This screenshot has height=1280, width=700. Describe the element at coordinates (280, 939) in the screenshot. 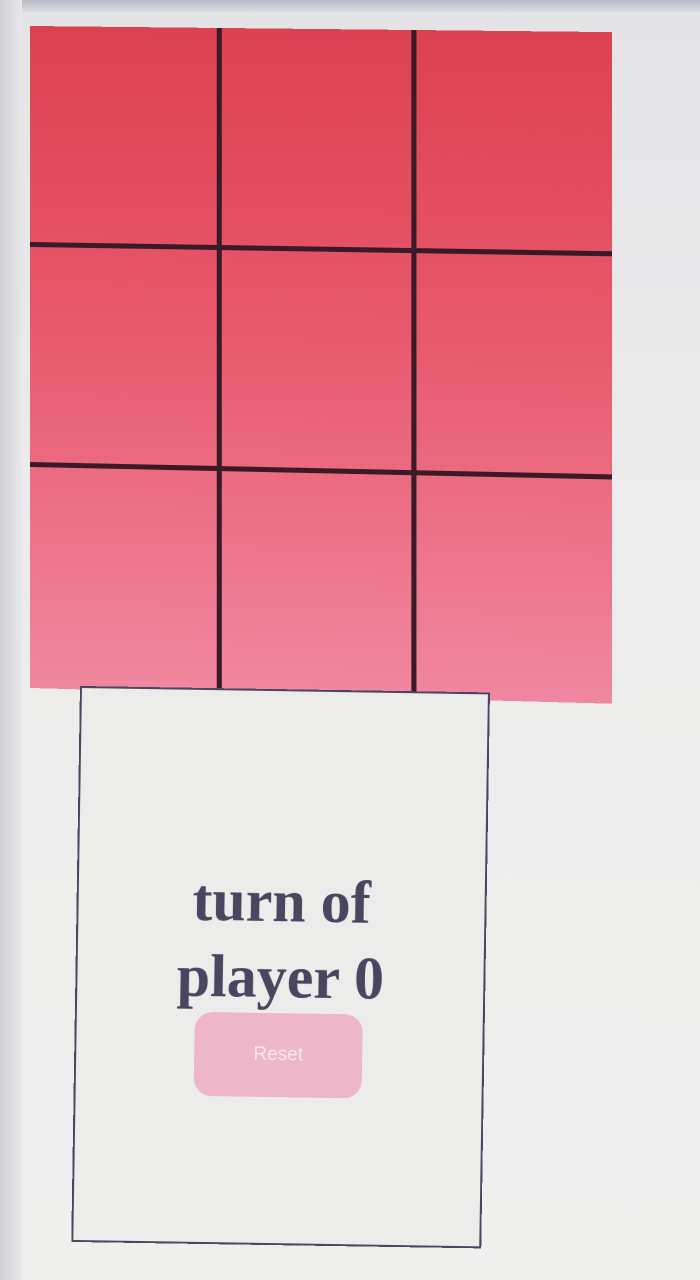

I see `turn-indicator: turn of player 0` at that location.